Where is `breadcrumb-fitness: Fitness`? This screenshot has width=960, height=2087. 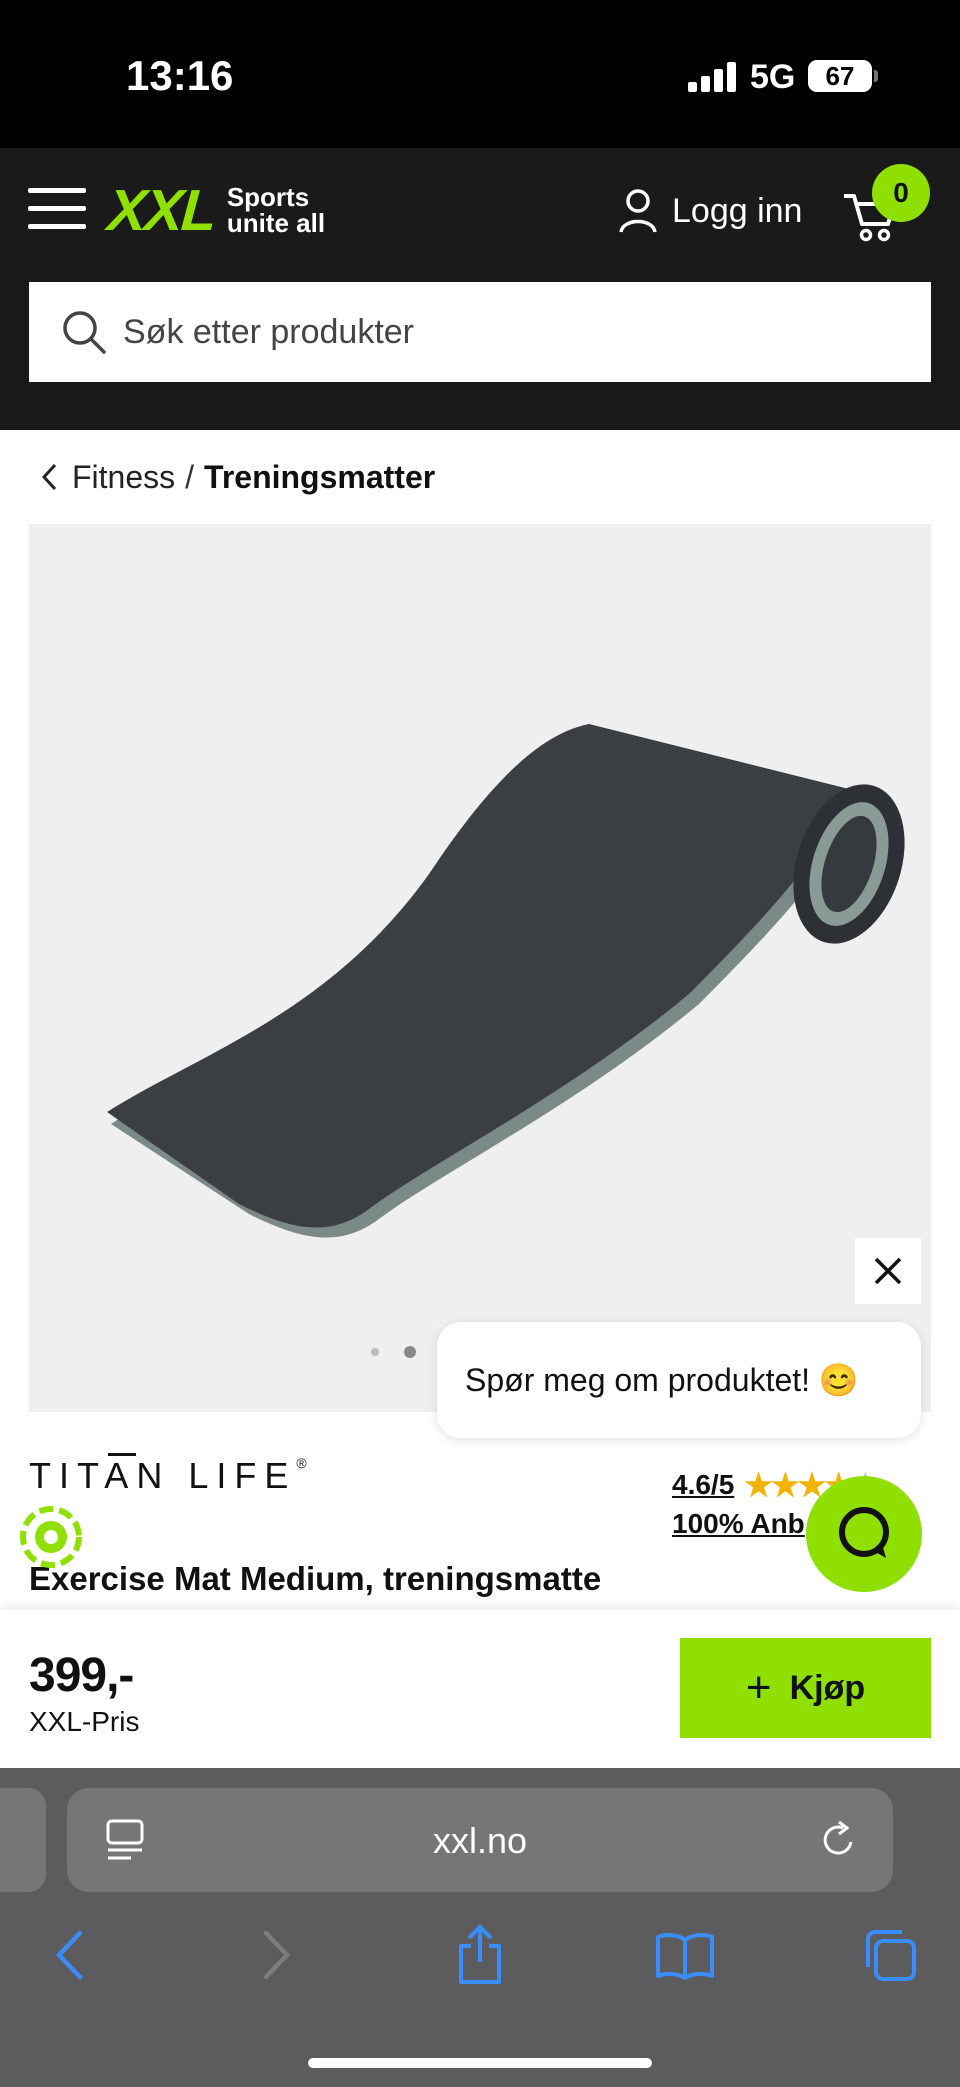
breadcrumb-fitness: Fitness is located at coordinates (123, 477).